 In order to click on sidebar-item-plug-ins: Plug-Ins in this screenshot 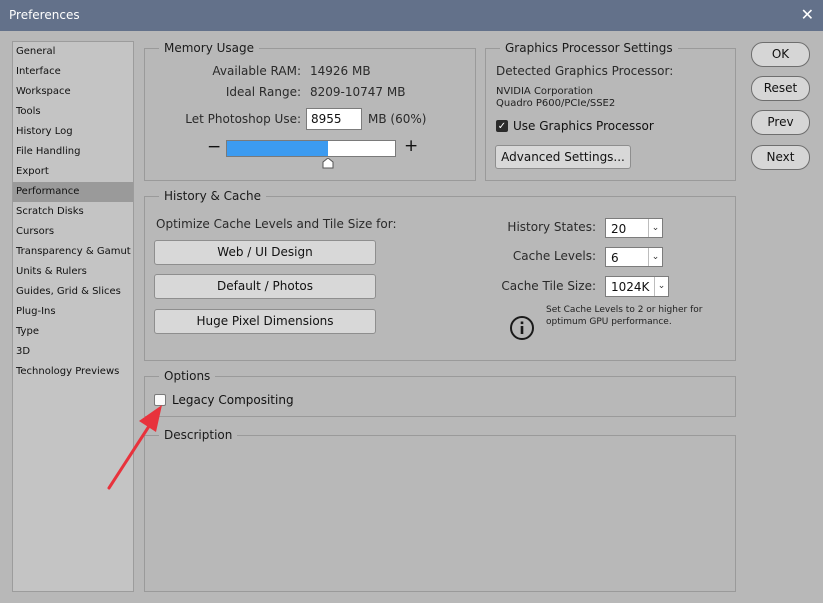, I will do `click(73, 312)`.